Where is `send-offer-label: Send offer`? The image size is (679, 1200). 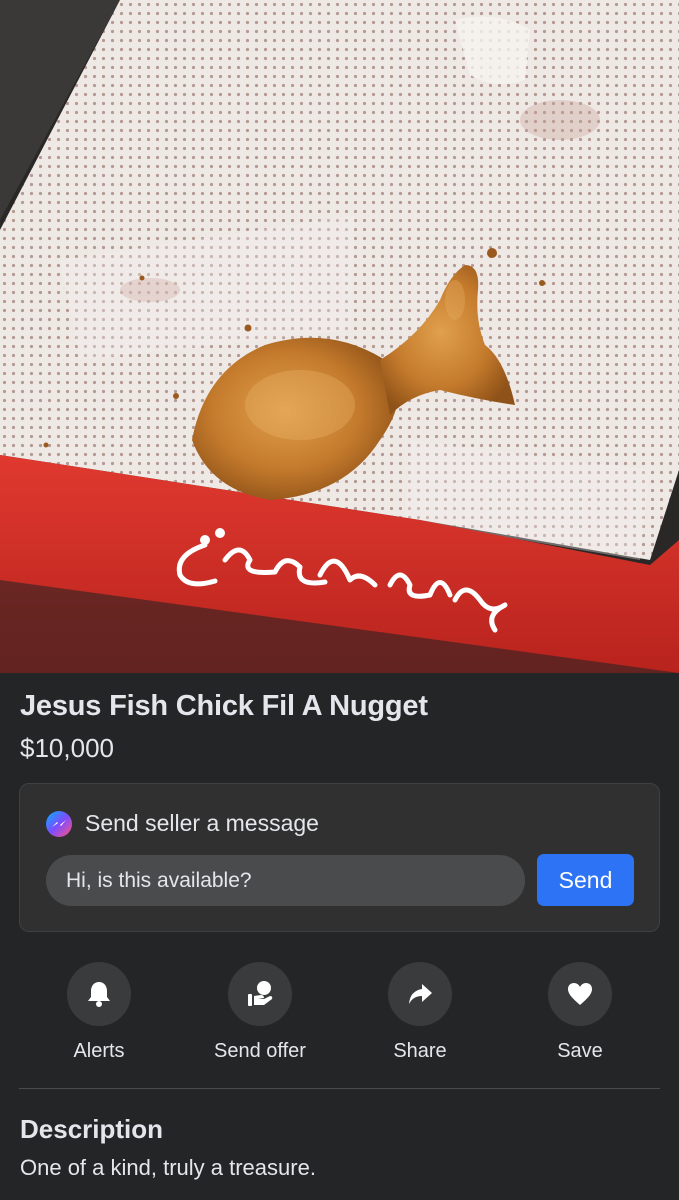 send-offer-label: Send offer is located at coordinates (260, 1051).